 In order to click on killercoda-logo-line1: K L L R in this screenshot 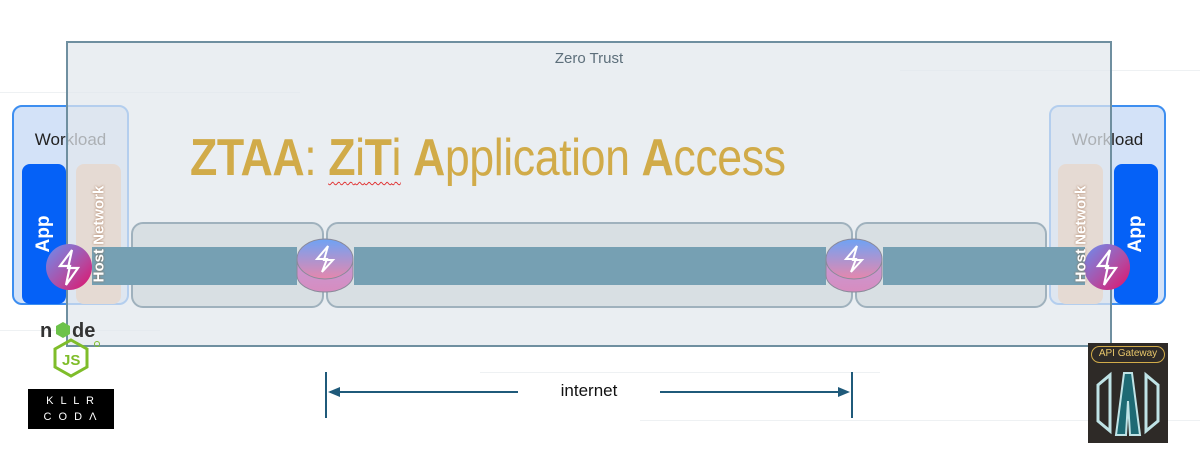, I will do `click(71, 401)`.